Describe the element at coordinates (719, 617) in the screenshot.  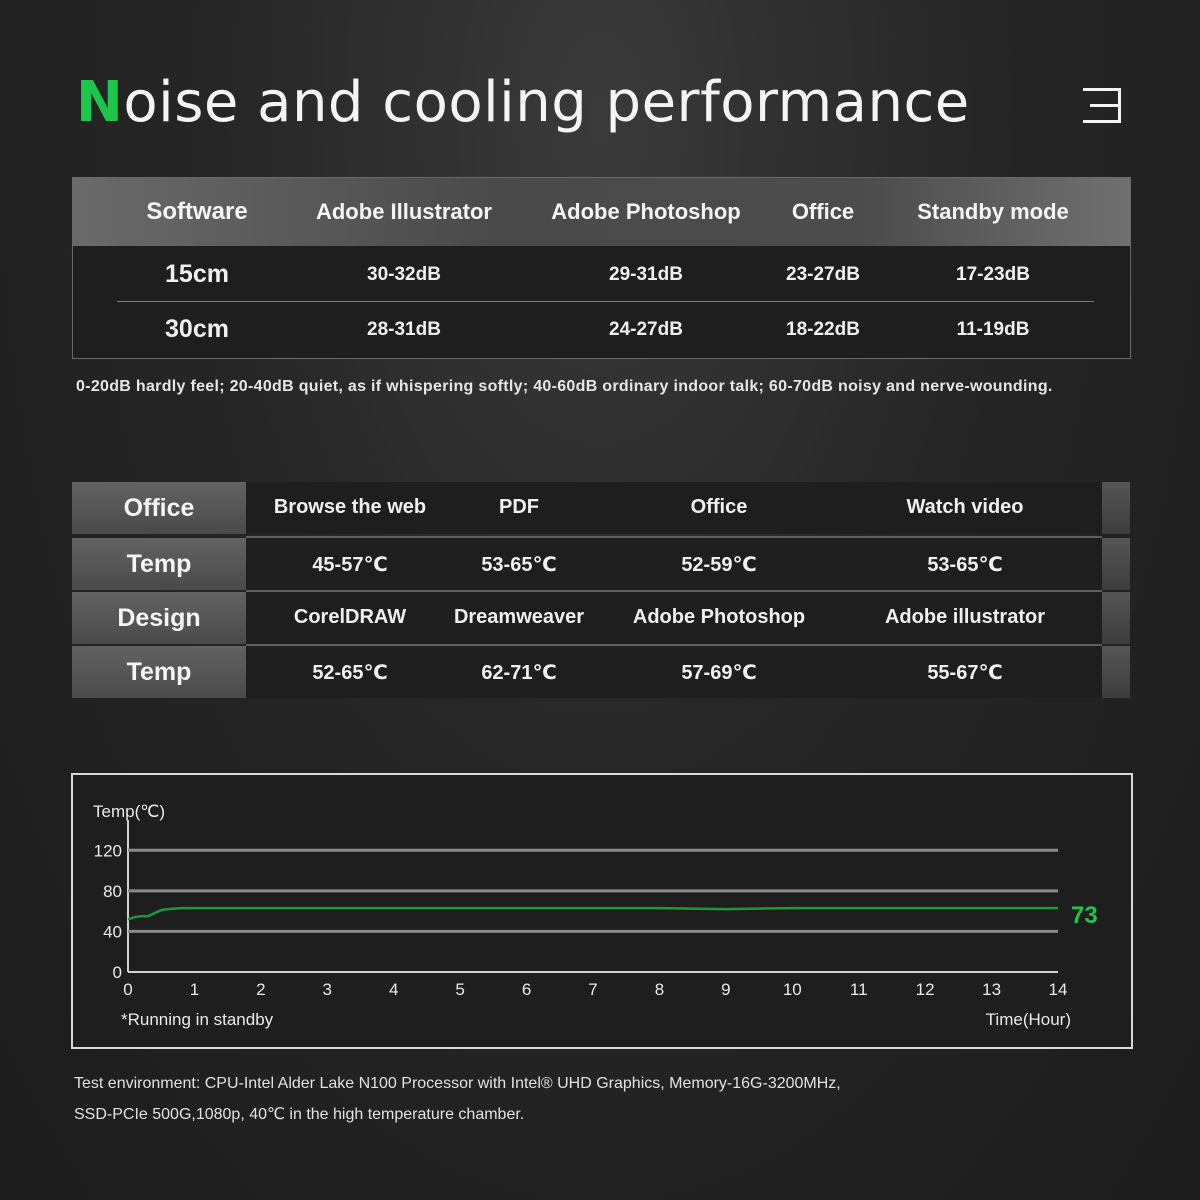
I see `table-cell: Adobe Photoshop` at that location.